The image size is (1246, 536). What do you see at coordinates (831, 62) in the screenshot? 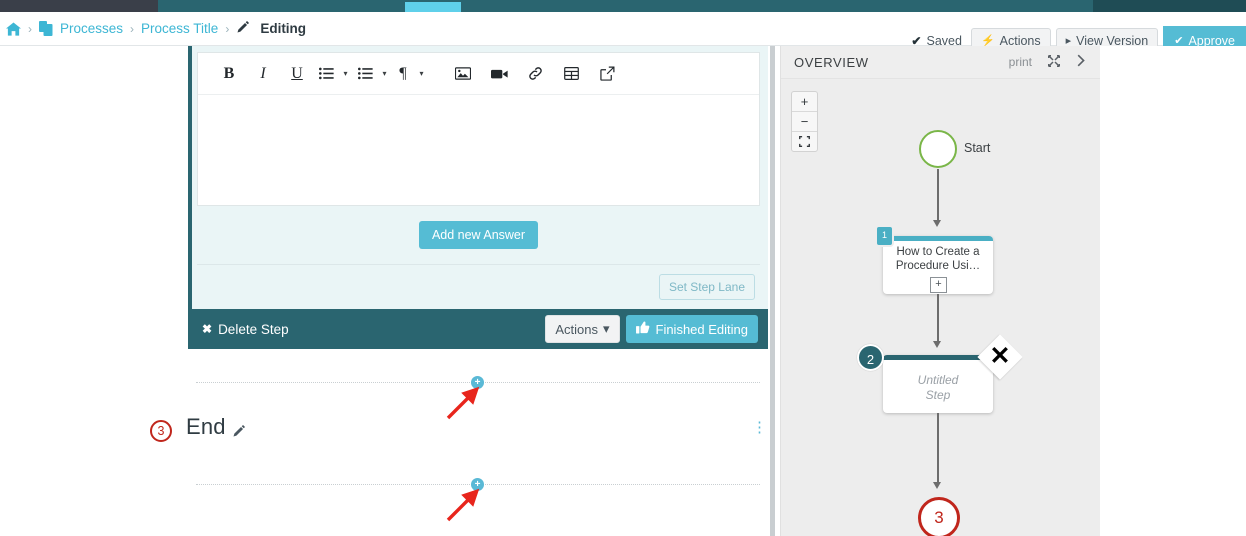
I see `overview-title: OVERVIEW` at bounding box center [831, 62].